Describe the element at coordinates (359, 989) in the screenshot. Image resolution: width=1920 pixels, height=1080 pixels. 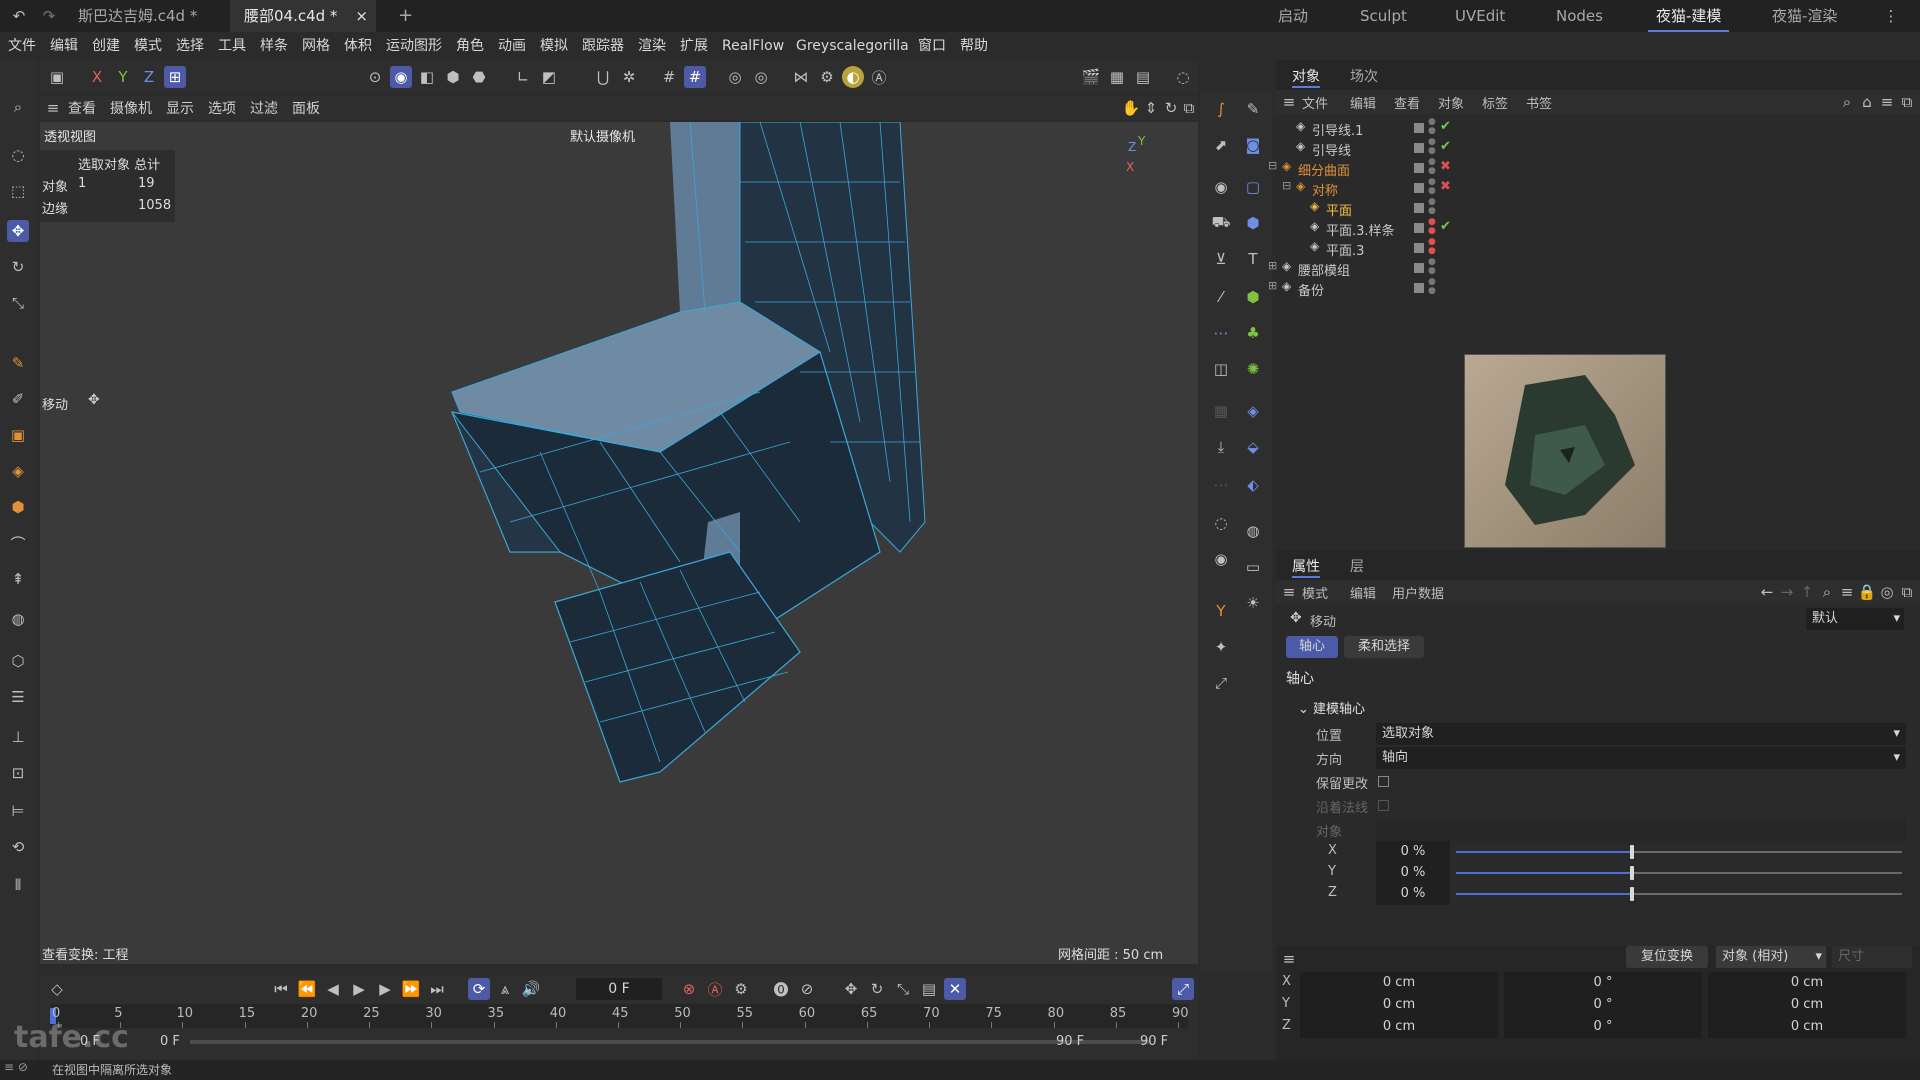
I see `play-icon: ▶` at that location.